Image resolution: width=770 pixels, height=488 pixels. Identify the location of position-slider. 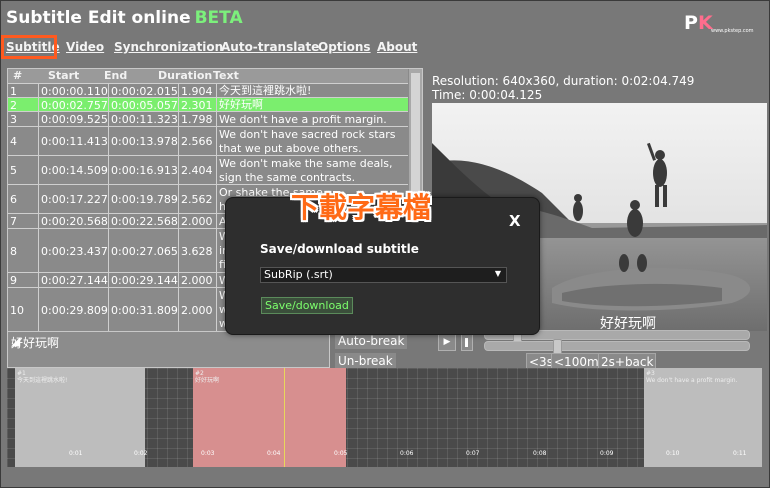
(617, 347).